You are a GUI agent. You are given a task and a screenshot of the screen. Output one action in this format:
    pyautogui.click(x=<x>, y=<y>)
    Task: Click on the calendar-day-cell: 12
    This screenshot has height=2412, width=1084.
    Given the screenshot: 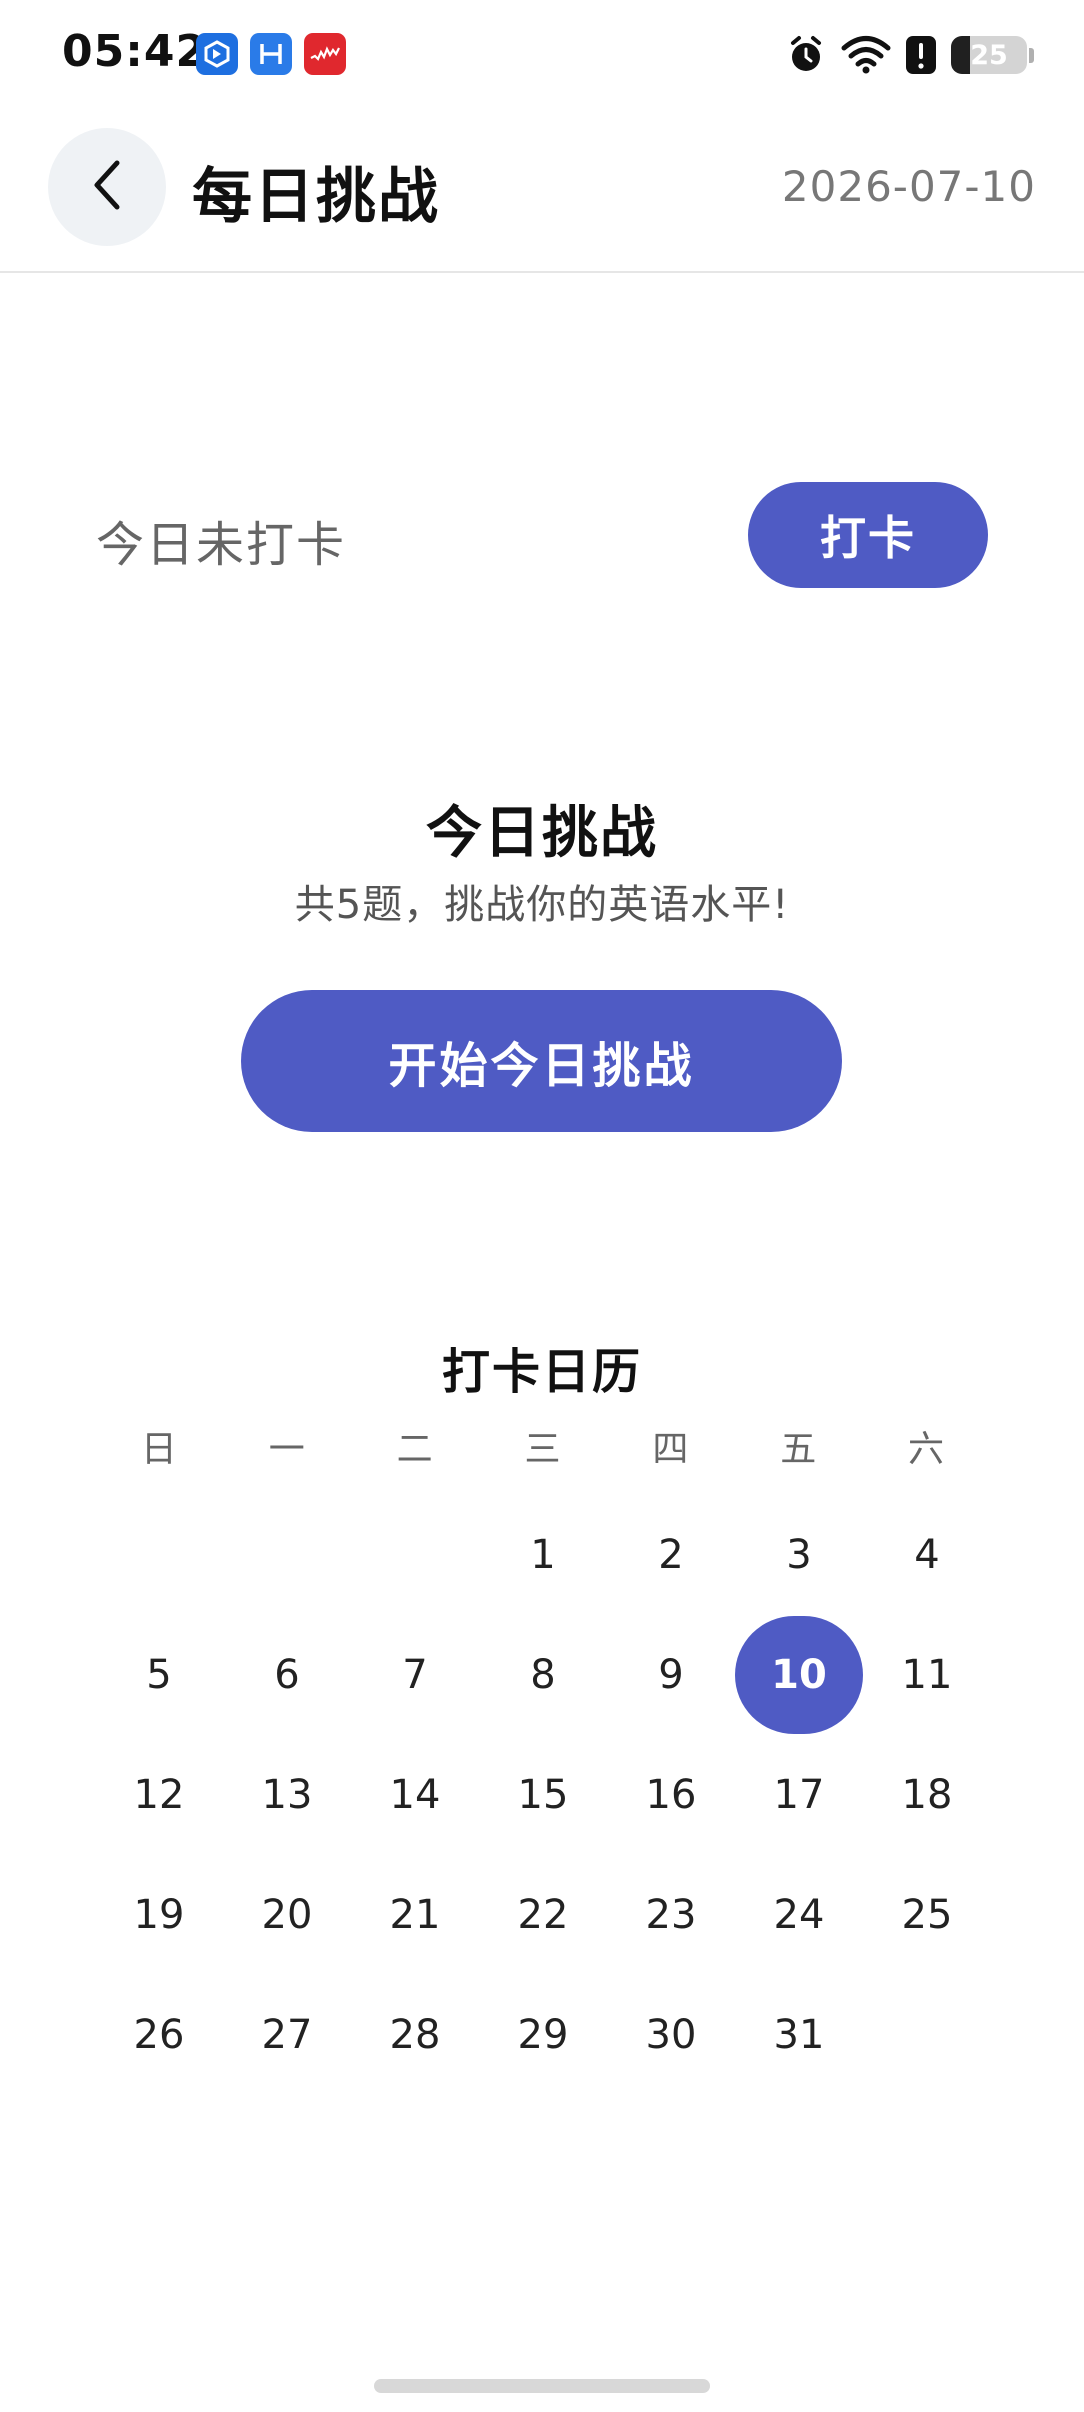 What is the action you would take?
    pyautogui.click(x=159, y=1795)
    